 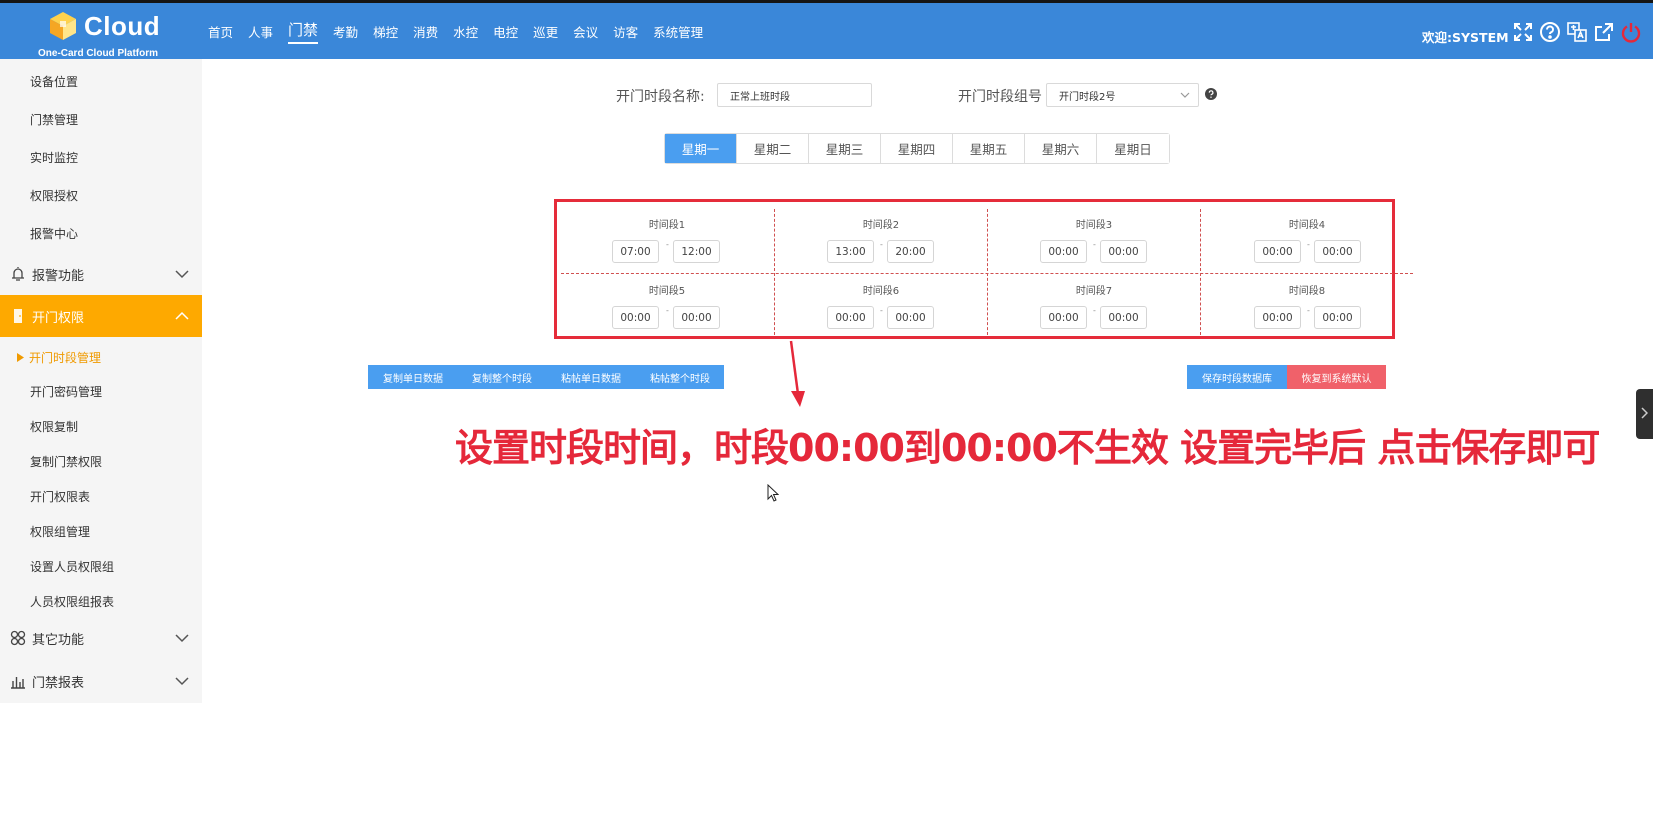 What do you see at coordinates (101, 316) in the screenshot?
I see `sidebar-group-door-permission: 开门权限` at bounding box center [101, 316].